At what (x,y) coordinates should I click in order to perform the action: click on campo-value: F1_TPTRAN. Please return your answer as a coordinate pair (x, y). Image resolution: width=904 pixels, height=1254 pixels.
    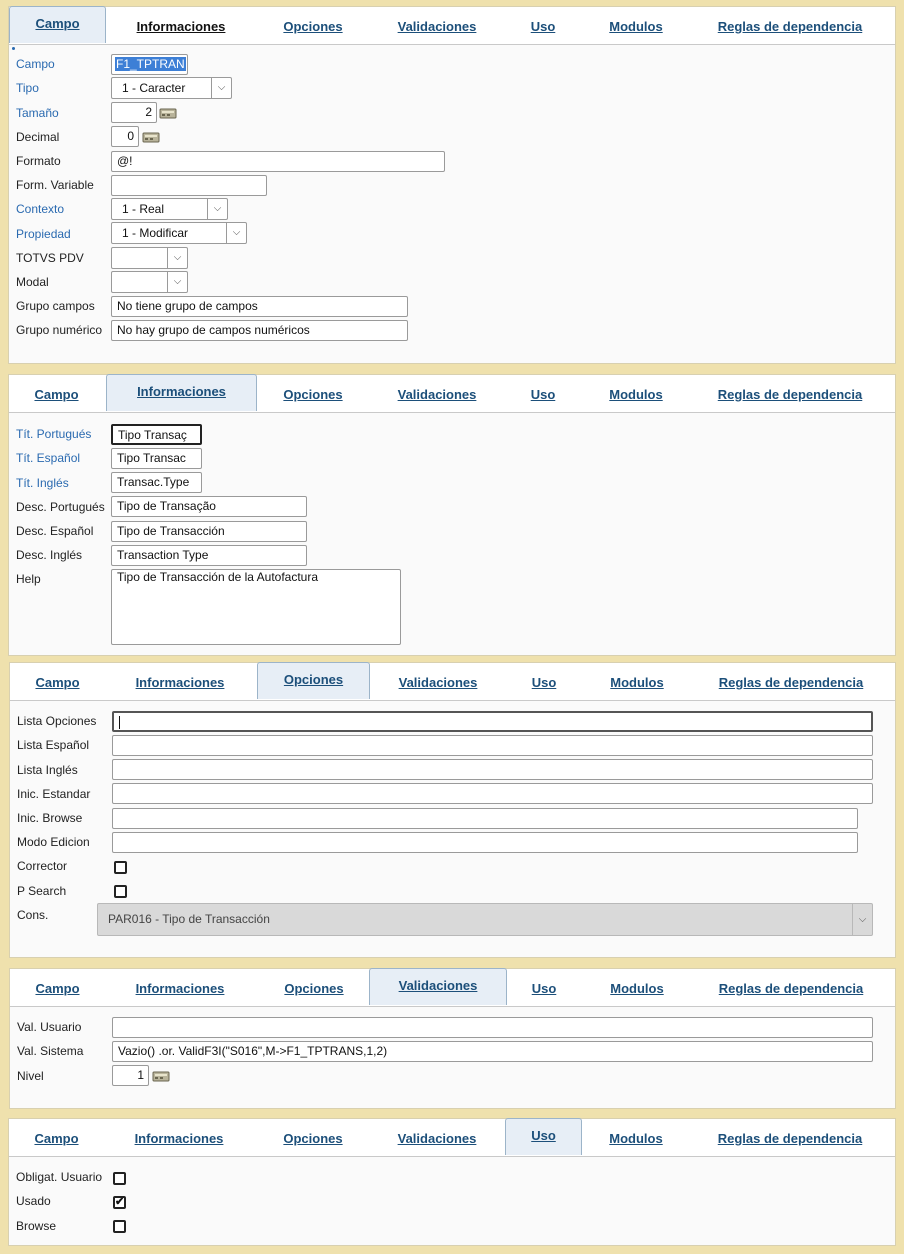
    Looking at the image, I should click on (150, 64).